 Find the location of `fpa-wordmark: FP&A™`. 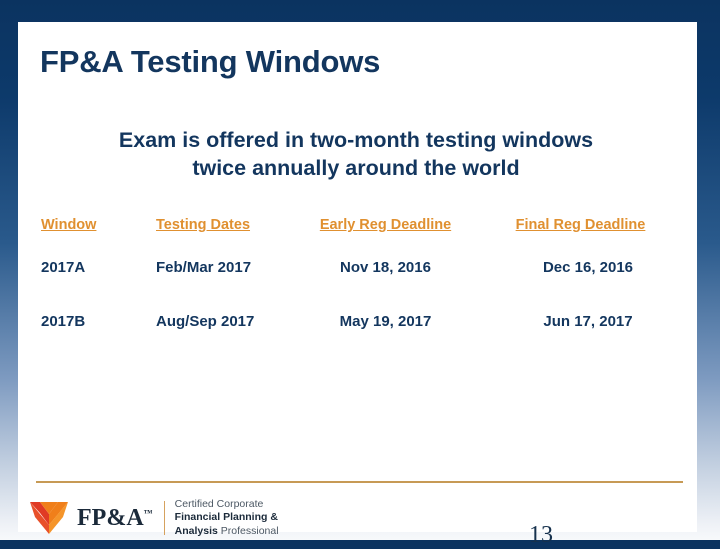

fpa-wordmark: FP&A™ is located at coordinates (115, 518).